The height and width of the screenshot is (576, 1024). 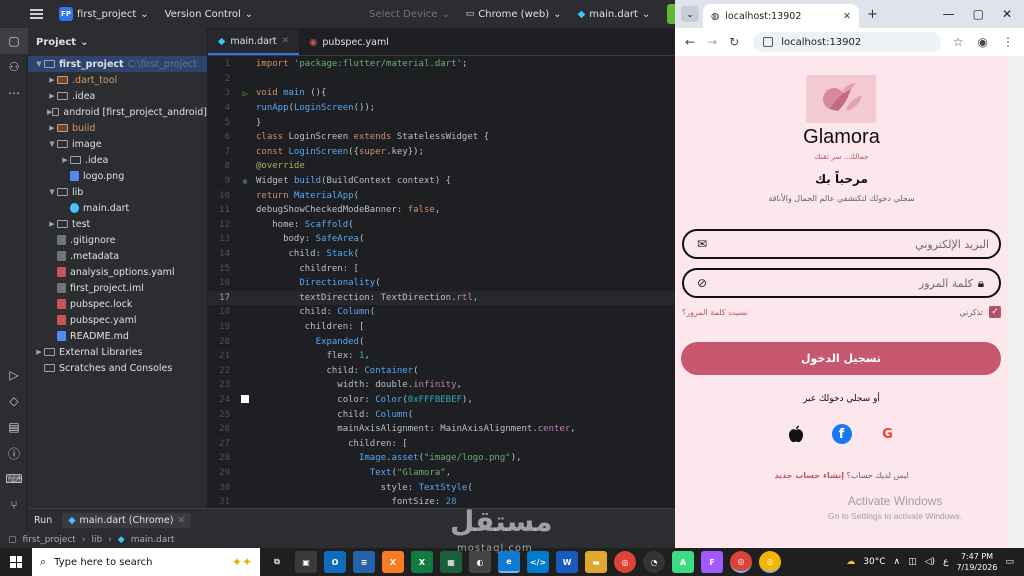 I want to click on store-icon: ▣, so click(x=306, y=562).